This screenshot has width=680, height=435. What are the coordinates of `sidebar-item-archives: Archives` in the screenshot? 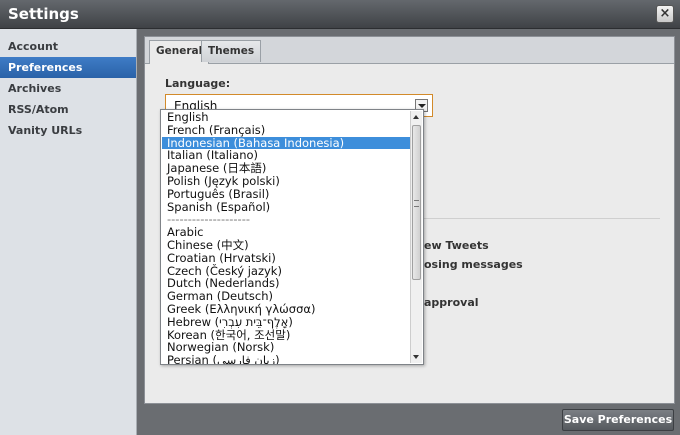 It's located at (68, 88).